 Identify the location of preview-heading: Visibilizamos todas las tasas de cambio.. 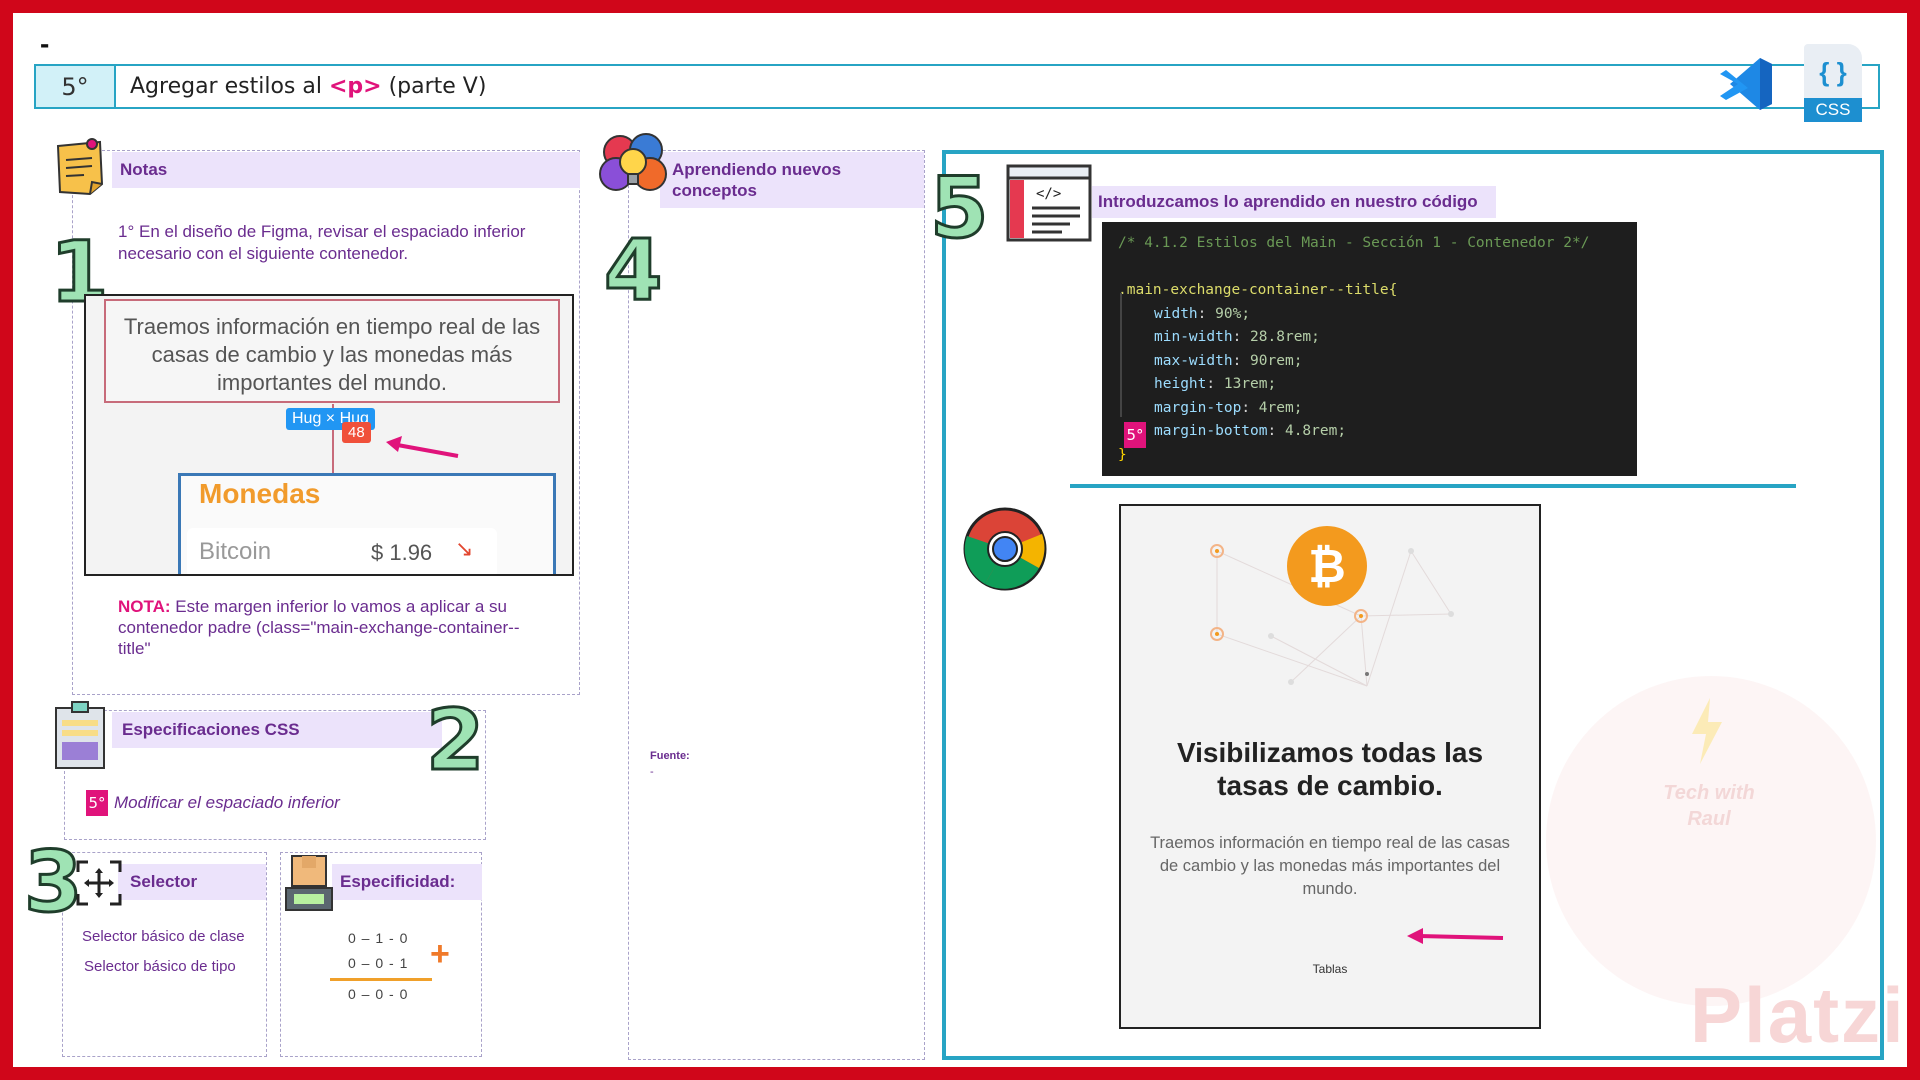
(1330, 769).